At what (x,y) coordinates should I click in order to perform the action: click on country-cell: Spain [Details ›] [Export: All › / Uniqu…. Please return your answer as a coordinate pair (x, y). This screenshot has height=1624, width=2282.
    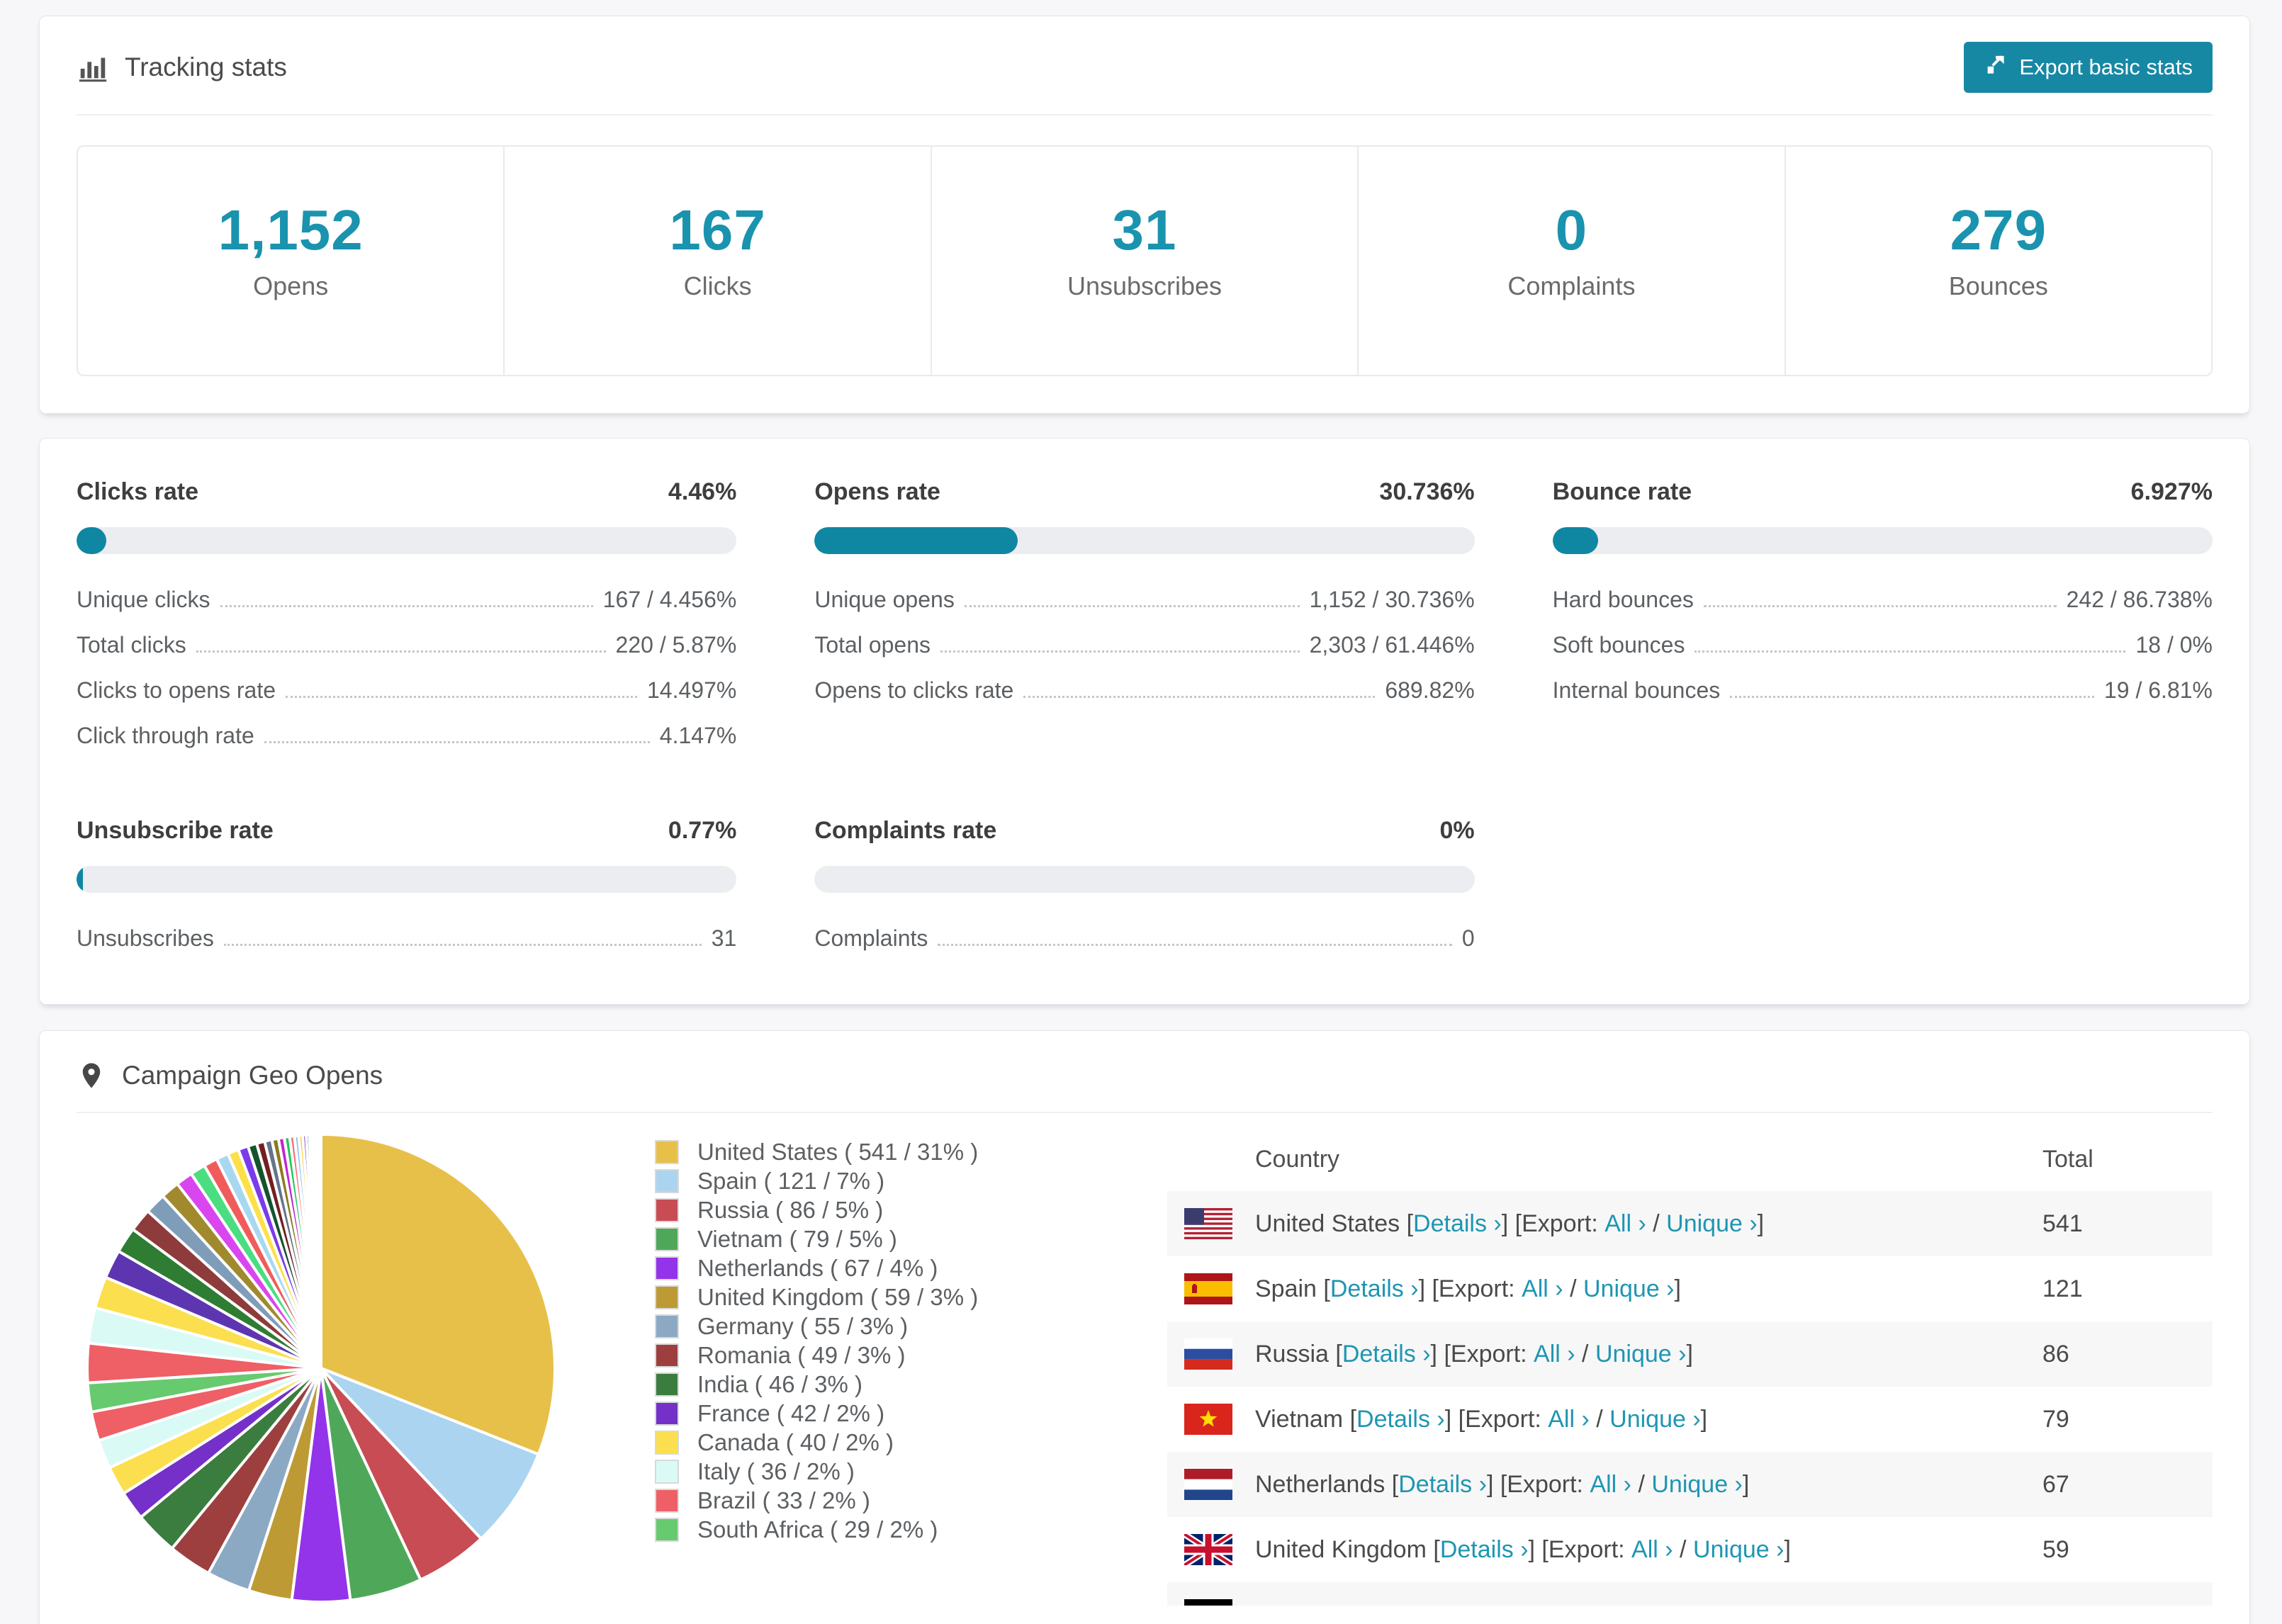
    Looking at the image, I should click on (1613, 1288).